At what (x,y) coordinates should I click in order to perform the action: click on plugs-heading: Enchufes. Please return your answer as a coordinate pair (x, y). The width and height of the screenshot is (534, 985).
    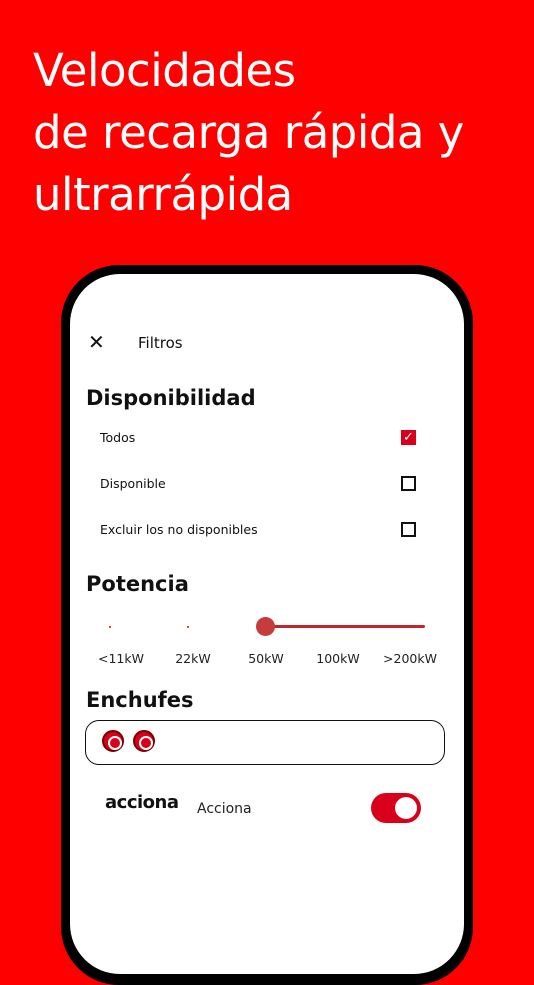
    Looking at the image, I should click on (140, 700).